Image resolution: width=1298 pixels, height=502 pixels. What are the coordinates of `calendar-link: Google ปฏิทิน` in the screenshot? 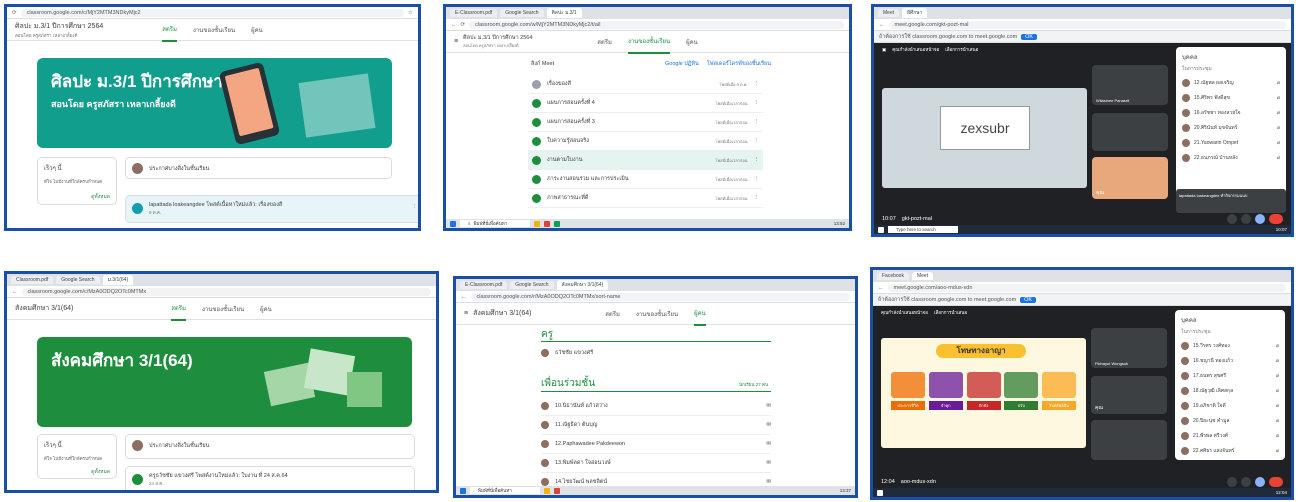 It's located at (682, 64).